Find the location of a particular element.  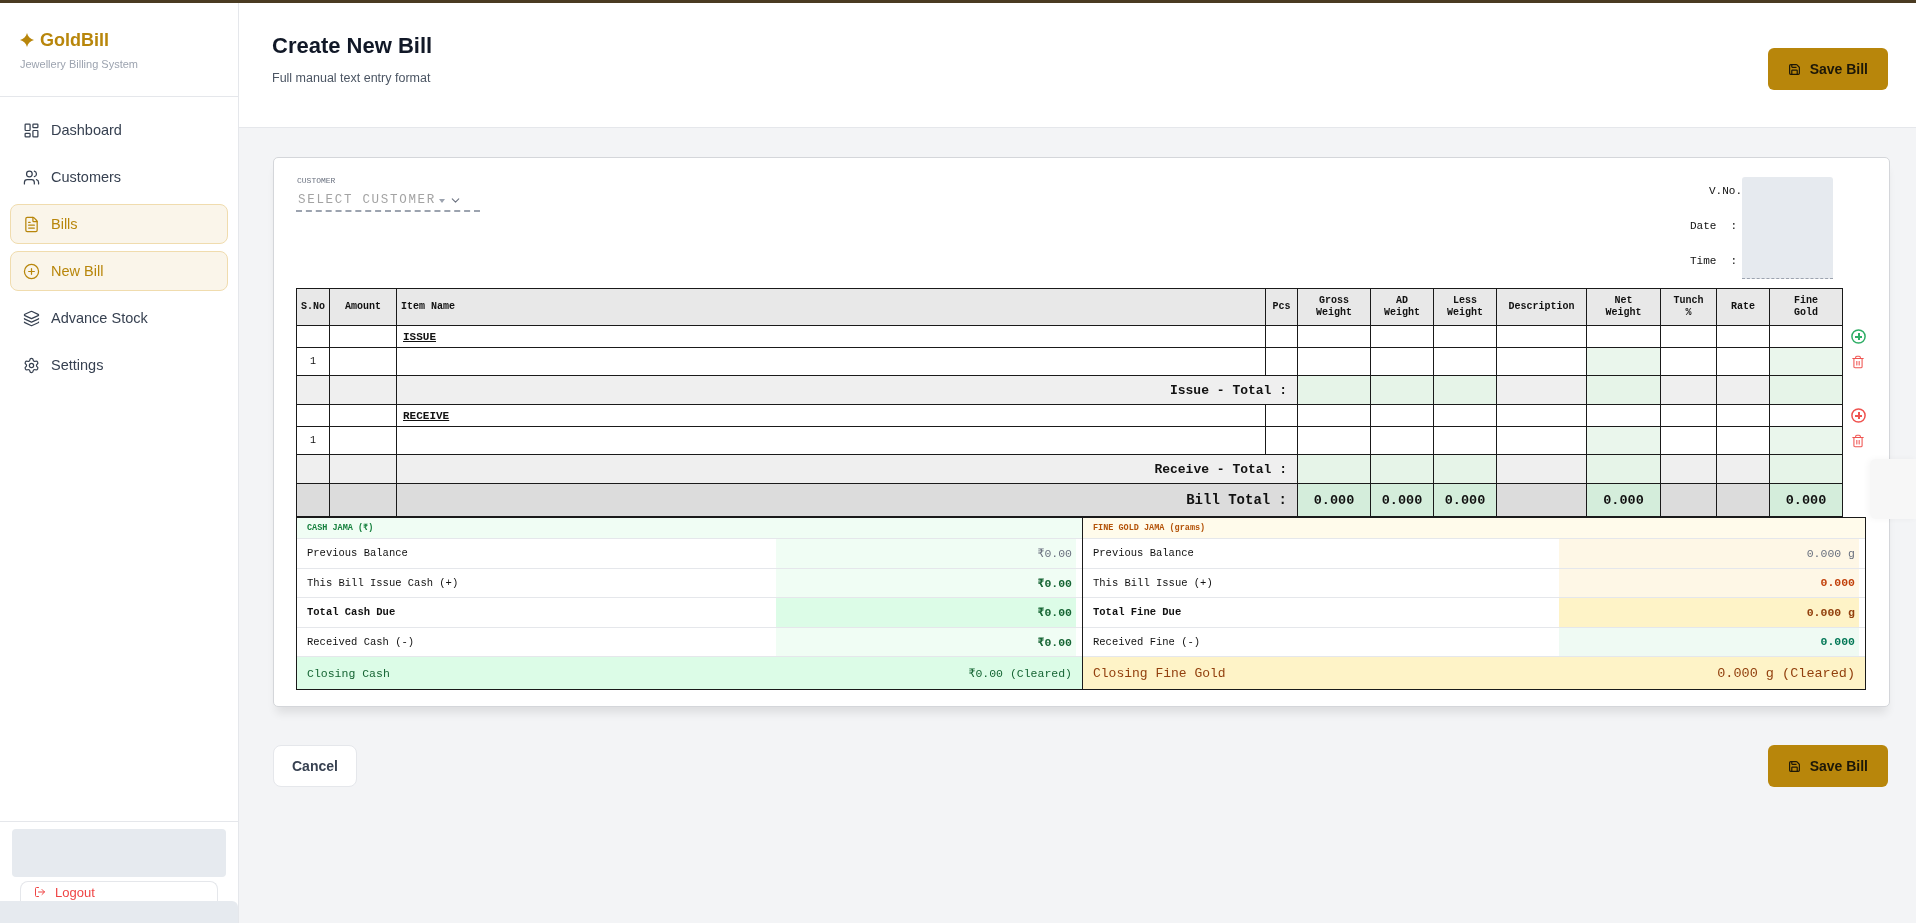

jama-label: Received Fine (-) is located at coordinates (1147, 641).